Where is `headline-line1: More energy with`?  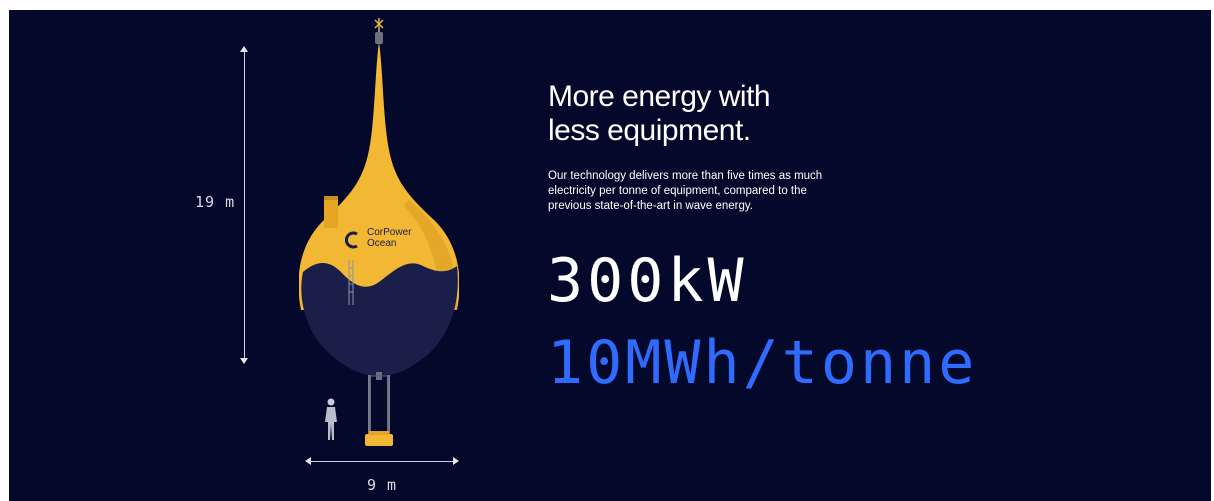 headline-line1: More energy with is located at coordinates (659, 96).